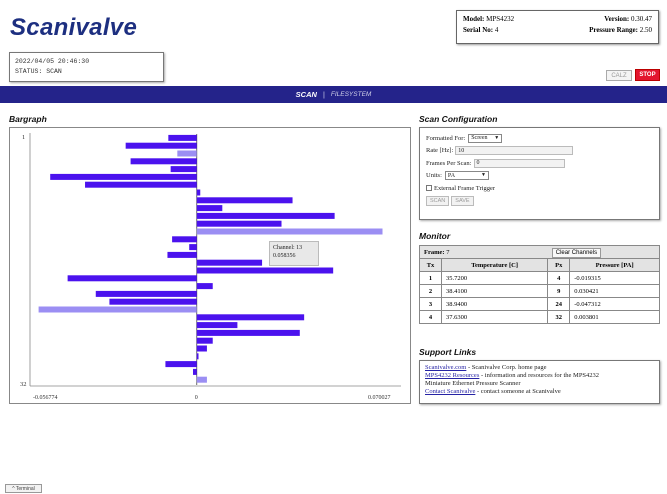 The image size is (667, 494). I want to click on bargraph-title: Bargraph, so click(28, 119).